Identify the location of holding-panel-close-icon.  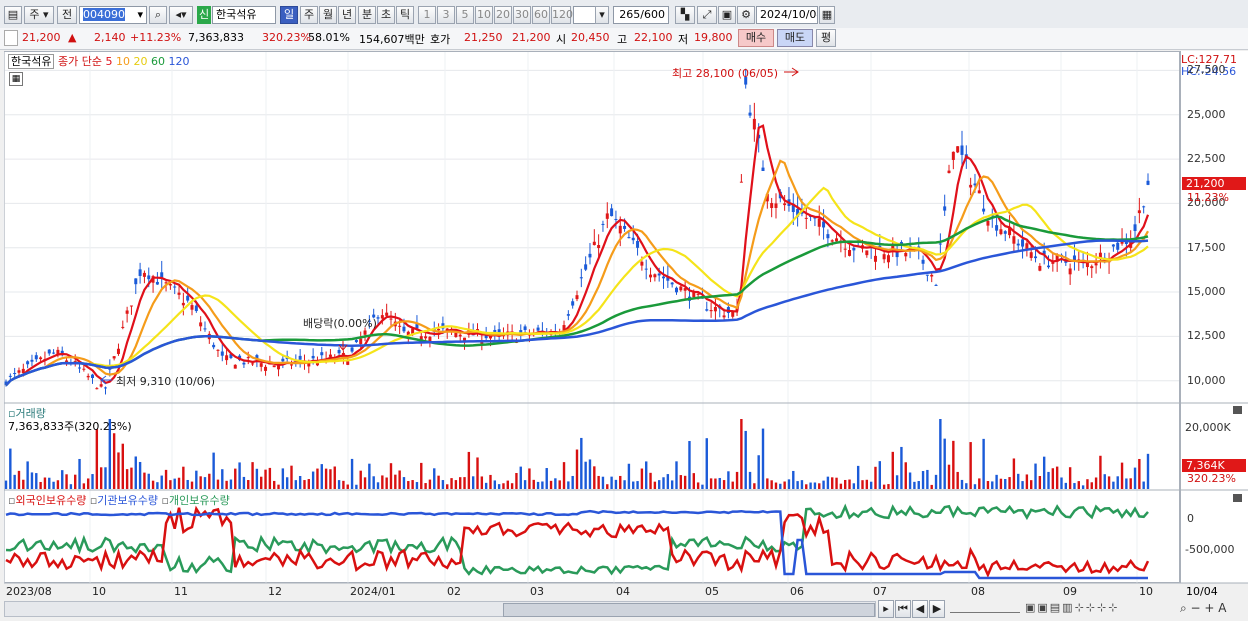
(1237, 498).